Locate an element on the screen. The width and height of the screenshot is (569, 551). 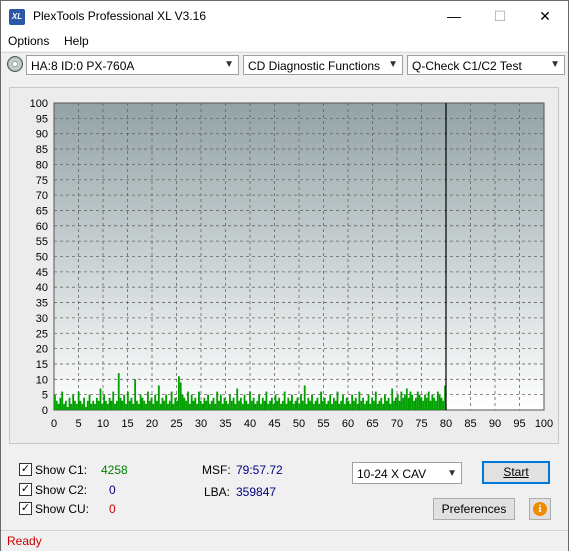
y-tick-label: 0 is located at coordinates (45, 411).